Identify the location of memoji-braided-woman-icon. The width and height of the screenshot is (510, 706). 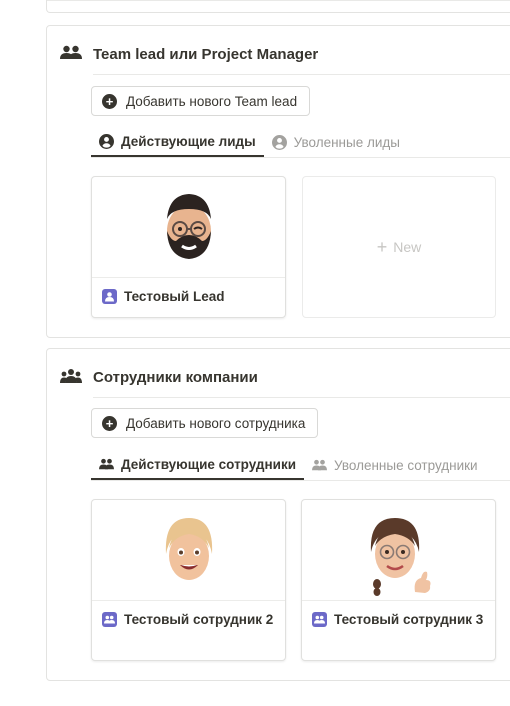
(400, 557).